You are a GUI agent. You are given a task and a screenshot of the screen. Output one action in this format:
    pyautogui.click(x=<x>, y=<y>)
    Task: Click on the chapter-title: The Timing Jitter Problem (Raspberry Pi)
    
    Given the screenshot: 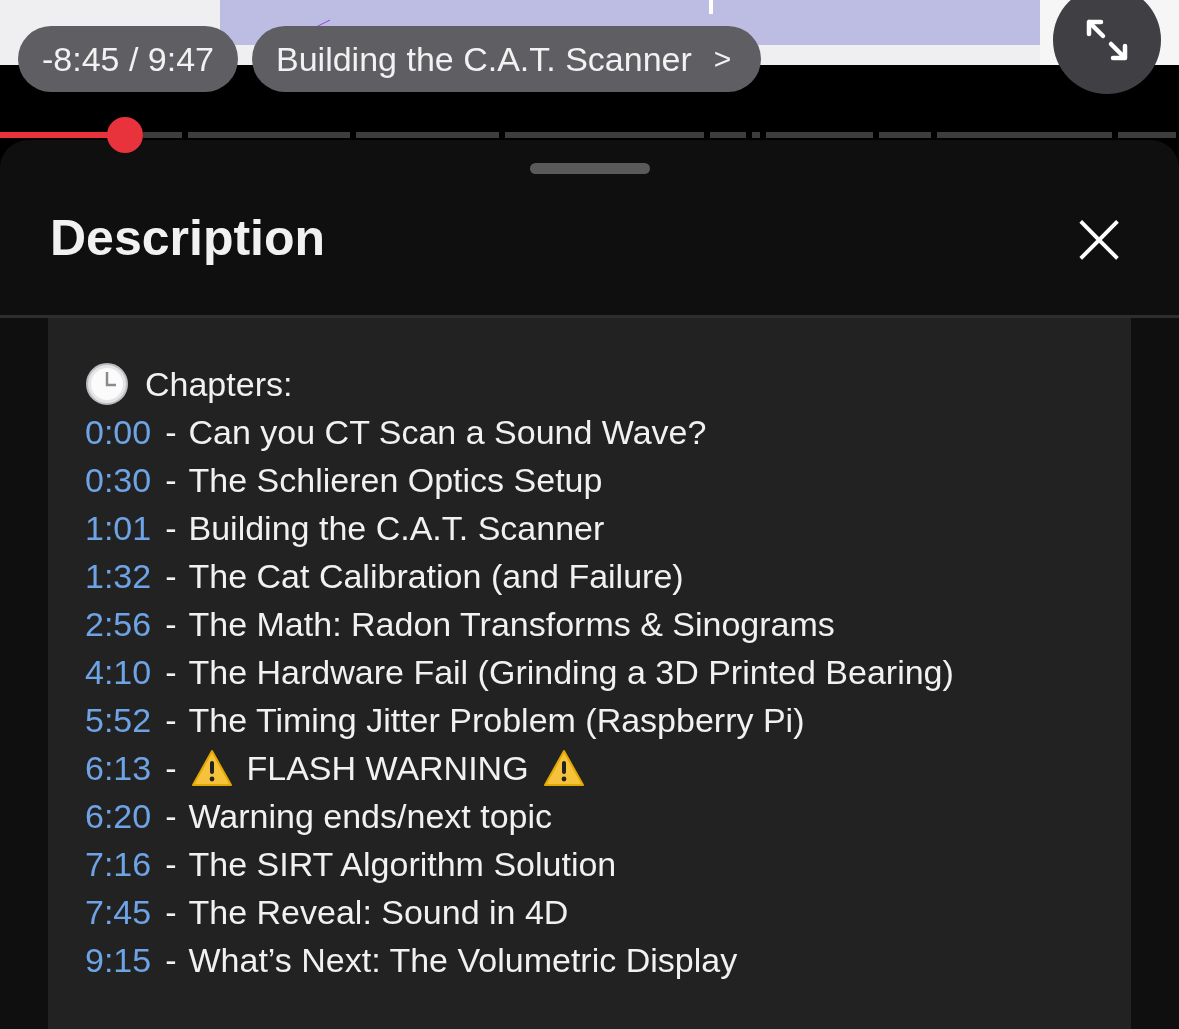 What is the action you would take?
    pyautogui.click(x=496, y=720)
    